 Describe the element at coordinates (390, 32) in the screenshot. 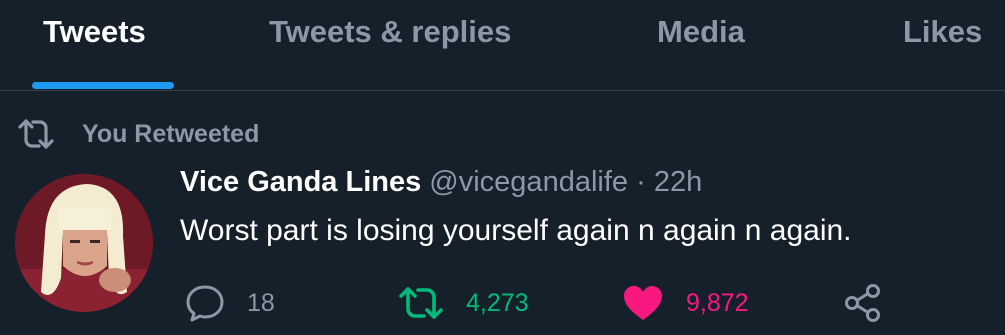

I see `tab-tweets-replies: Tweets & replies` at that location.